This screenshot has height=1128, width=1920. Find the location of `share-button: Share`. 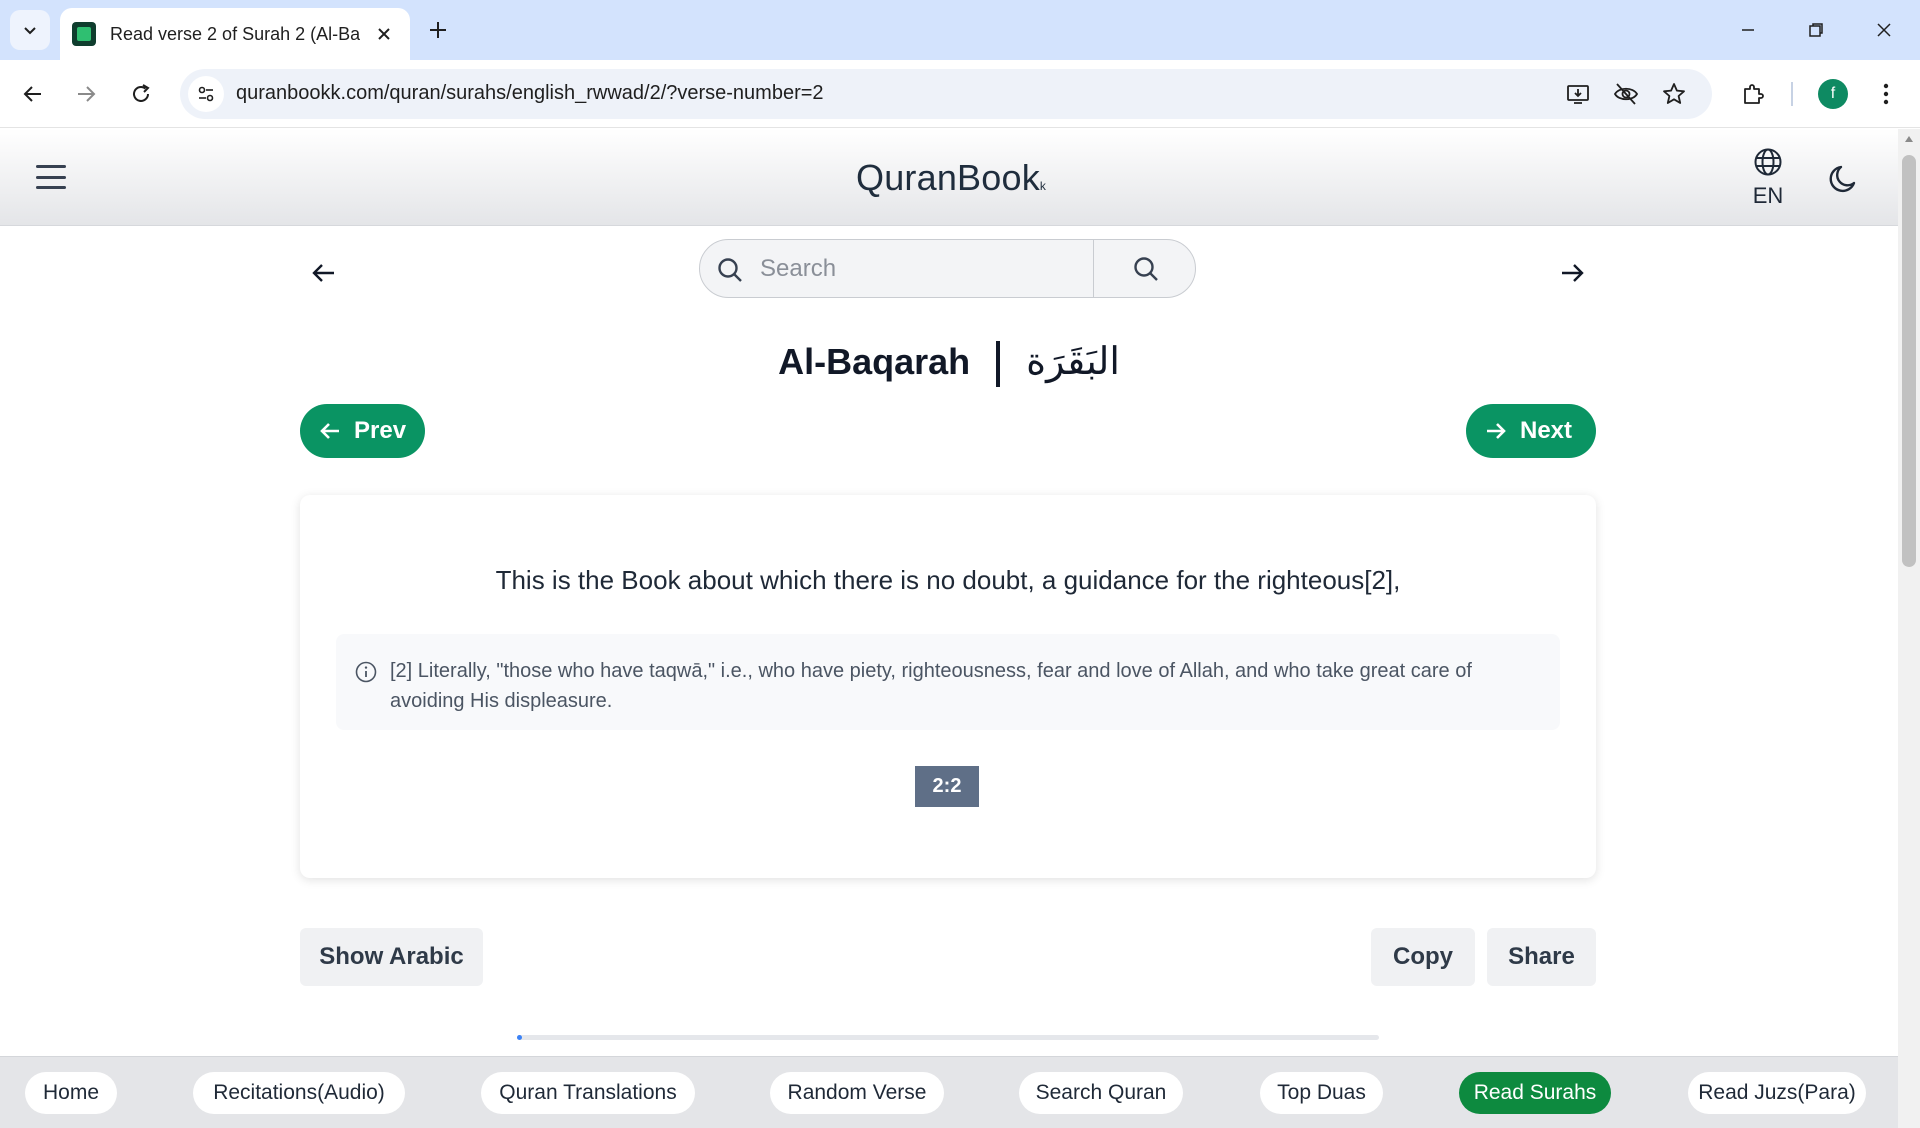

share-button: Share is located at coordinates (1541, 957).